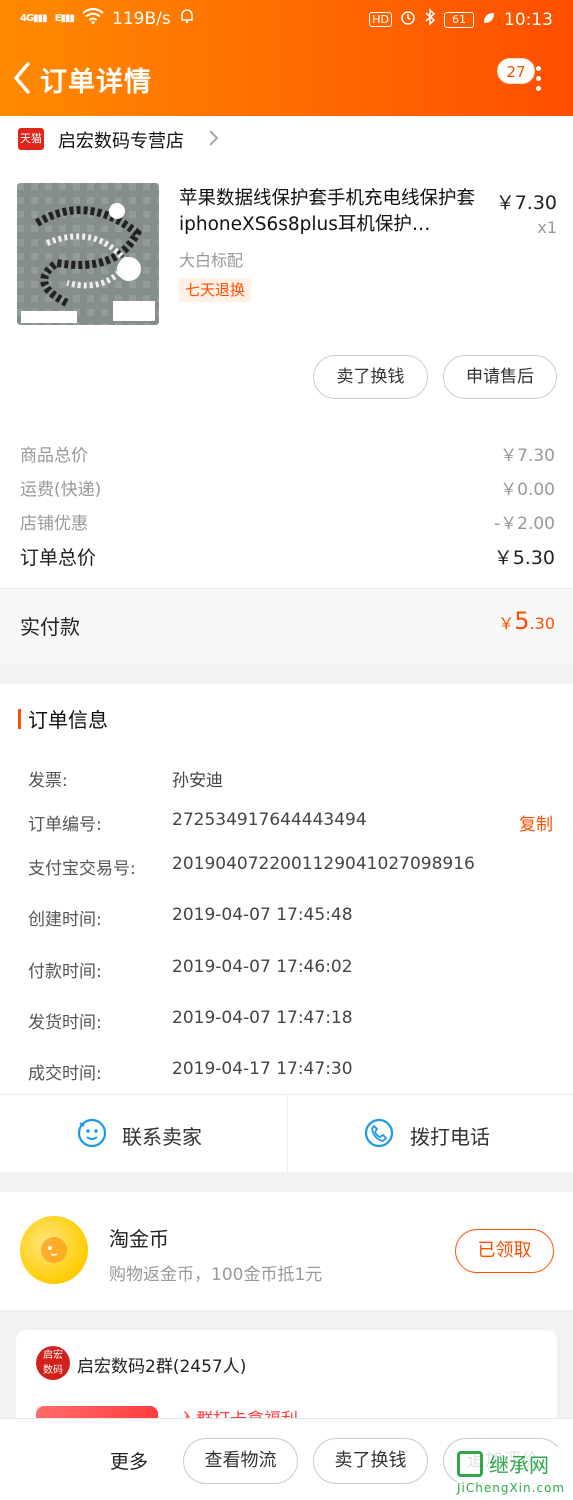 Image resolution: width=573 pixels, height=1500 pixels. Describe the element at coordinates (251, 866) in the screenshot. I see `info-row-alipay-trade: 支付宝交易号: 2019040722001129041027098916` at that location.